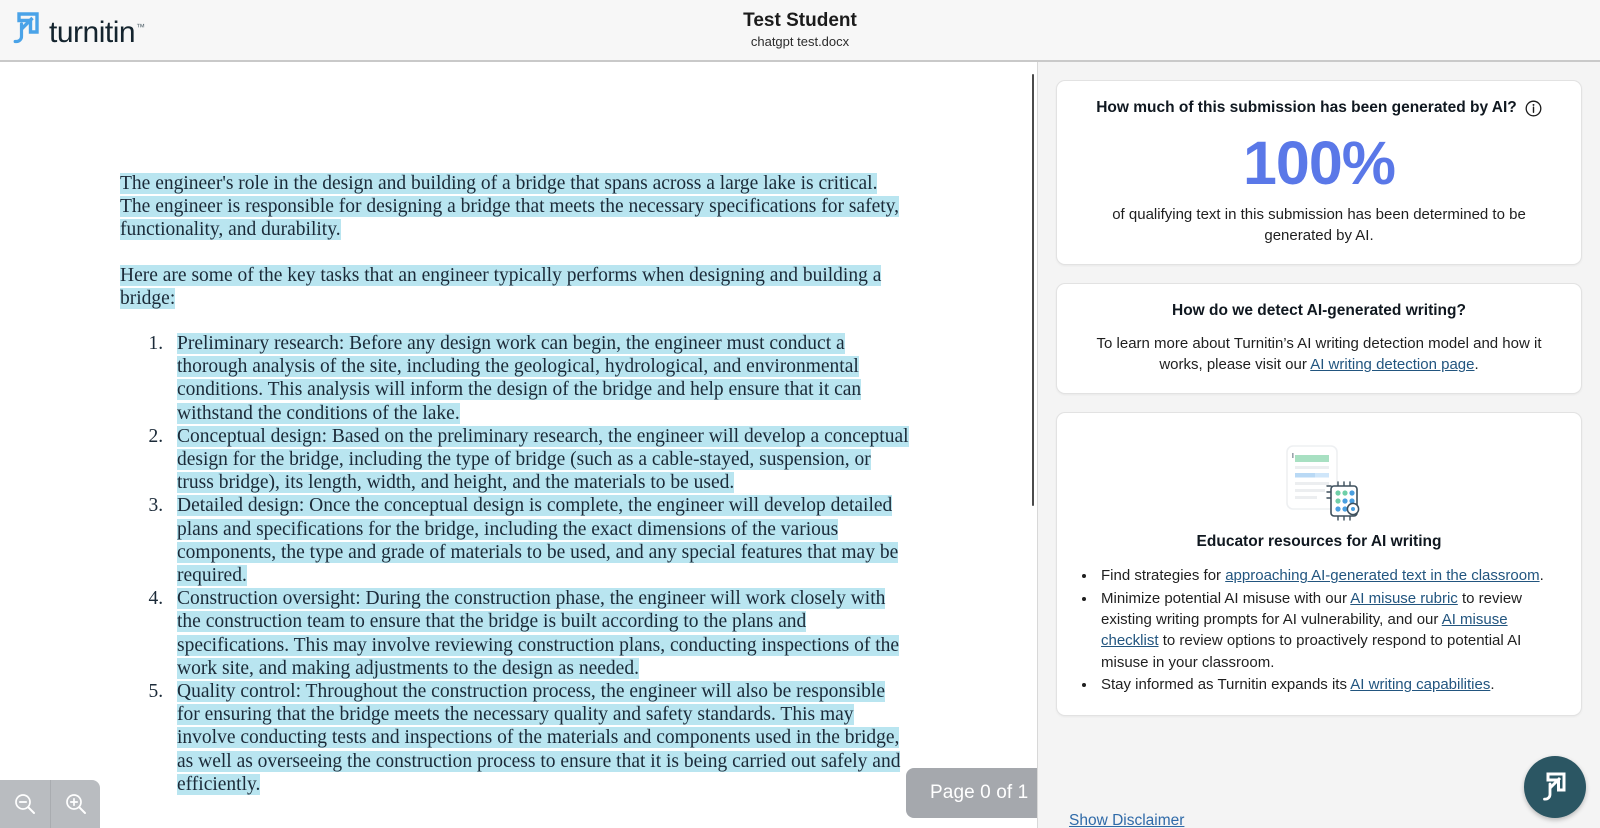 The height and width of the screenshot is (828, 1600). I want to click on scrollbar-thumb, so click(1033, 290).